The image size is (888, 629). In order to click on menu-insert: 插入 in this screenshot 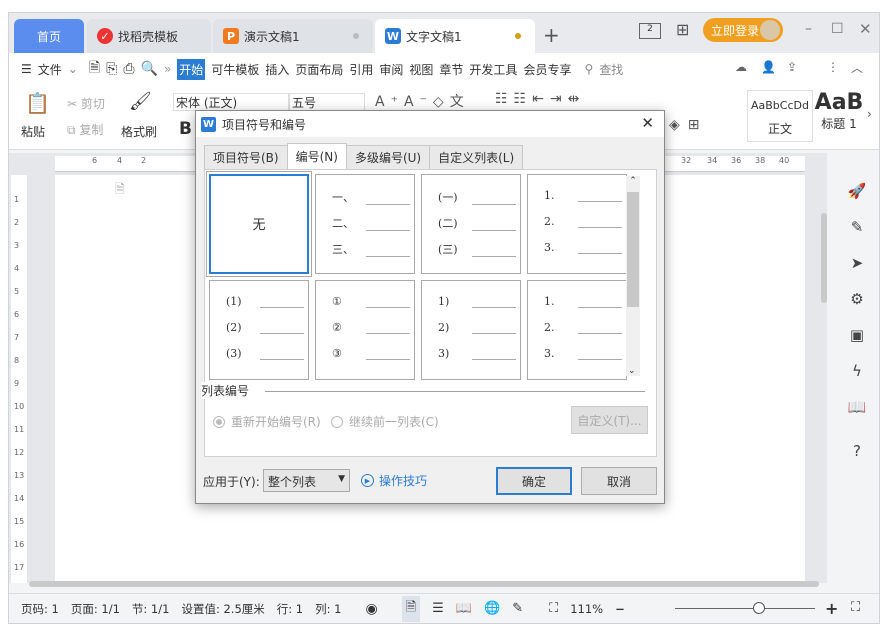, I will do `click(277, 69)`.